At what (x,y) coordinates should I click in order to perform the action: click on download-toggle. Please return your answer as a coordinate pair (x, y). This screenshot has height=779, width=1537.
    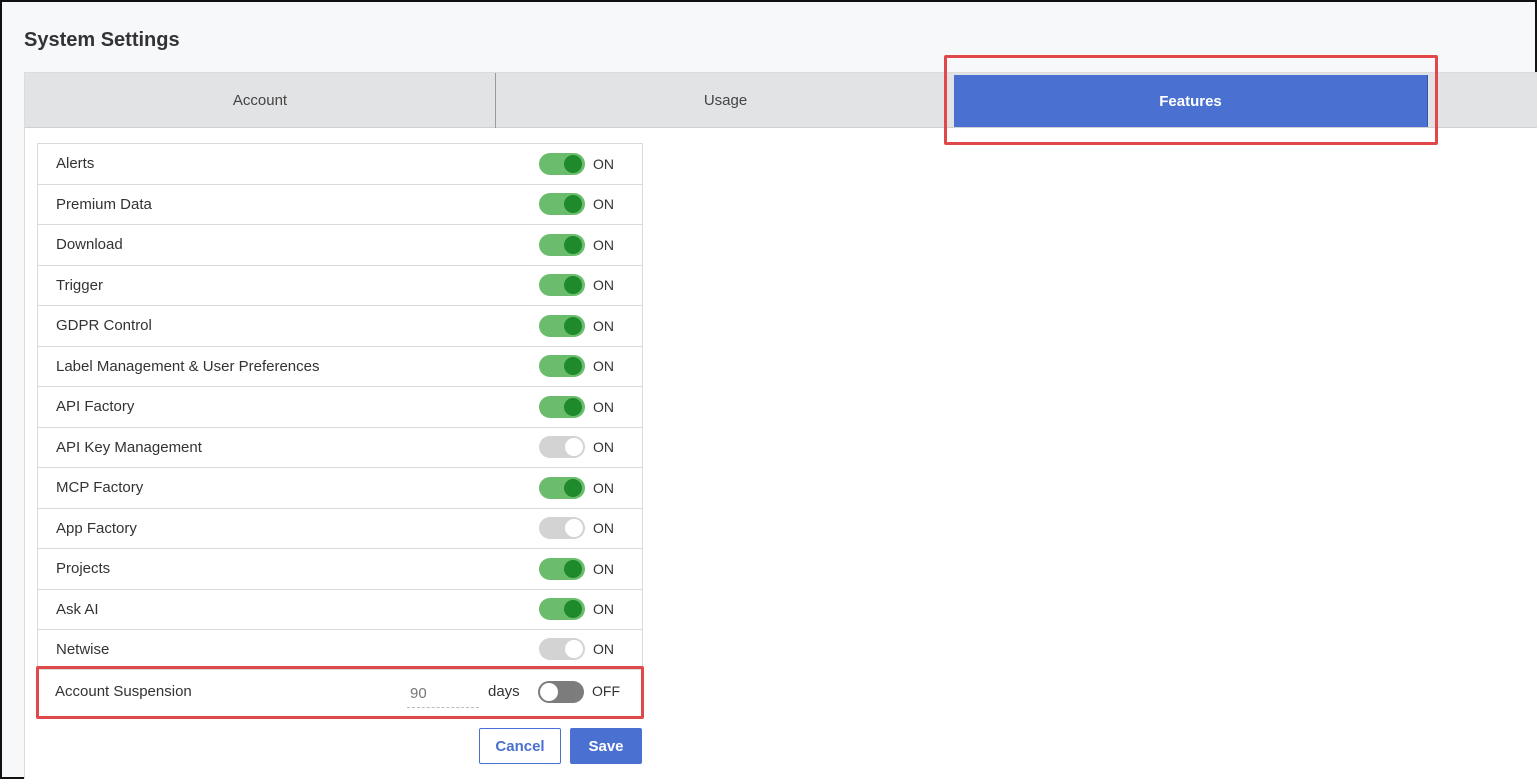
    Looking at the image, I should click on (562, 244).